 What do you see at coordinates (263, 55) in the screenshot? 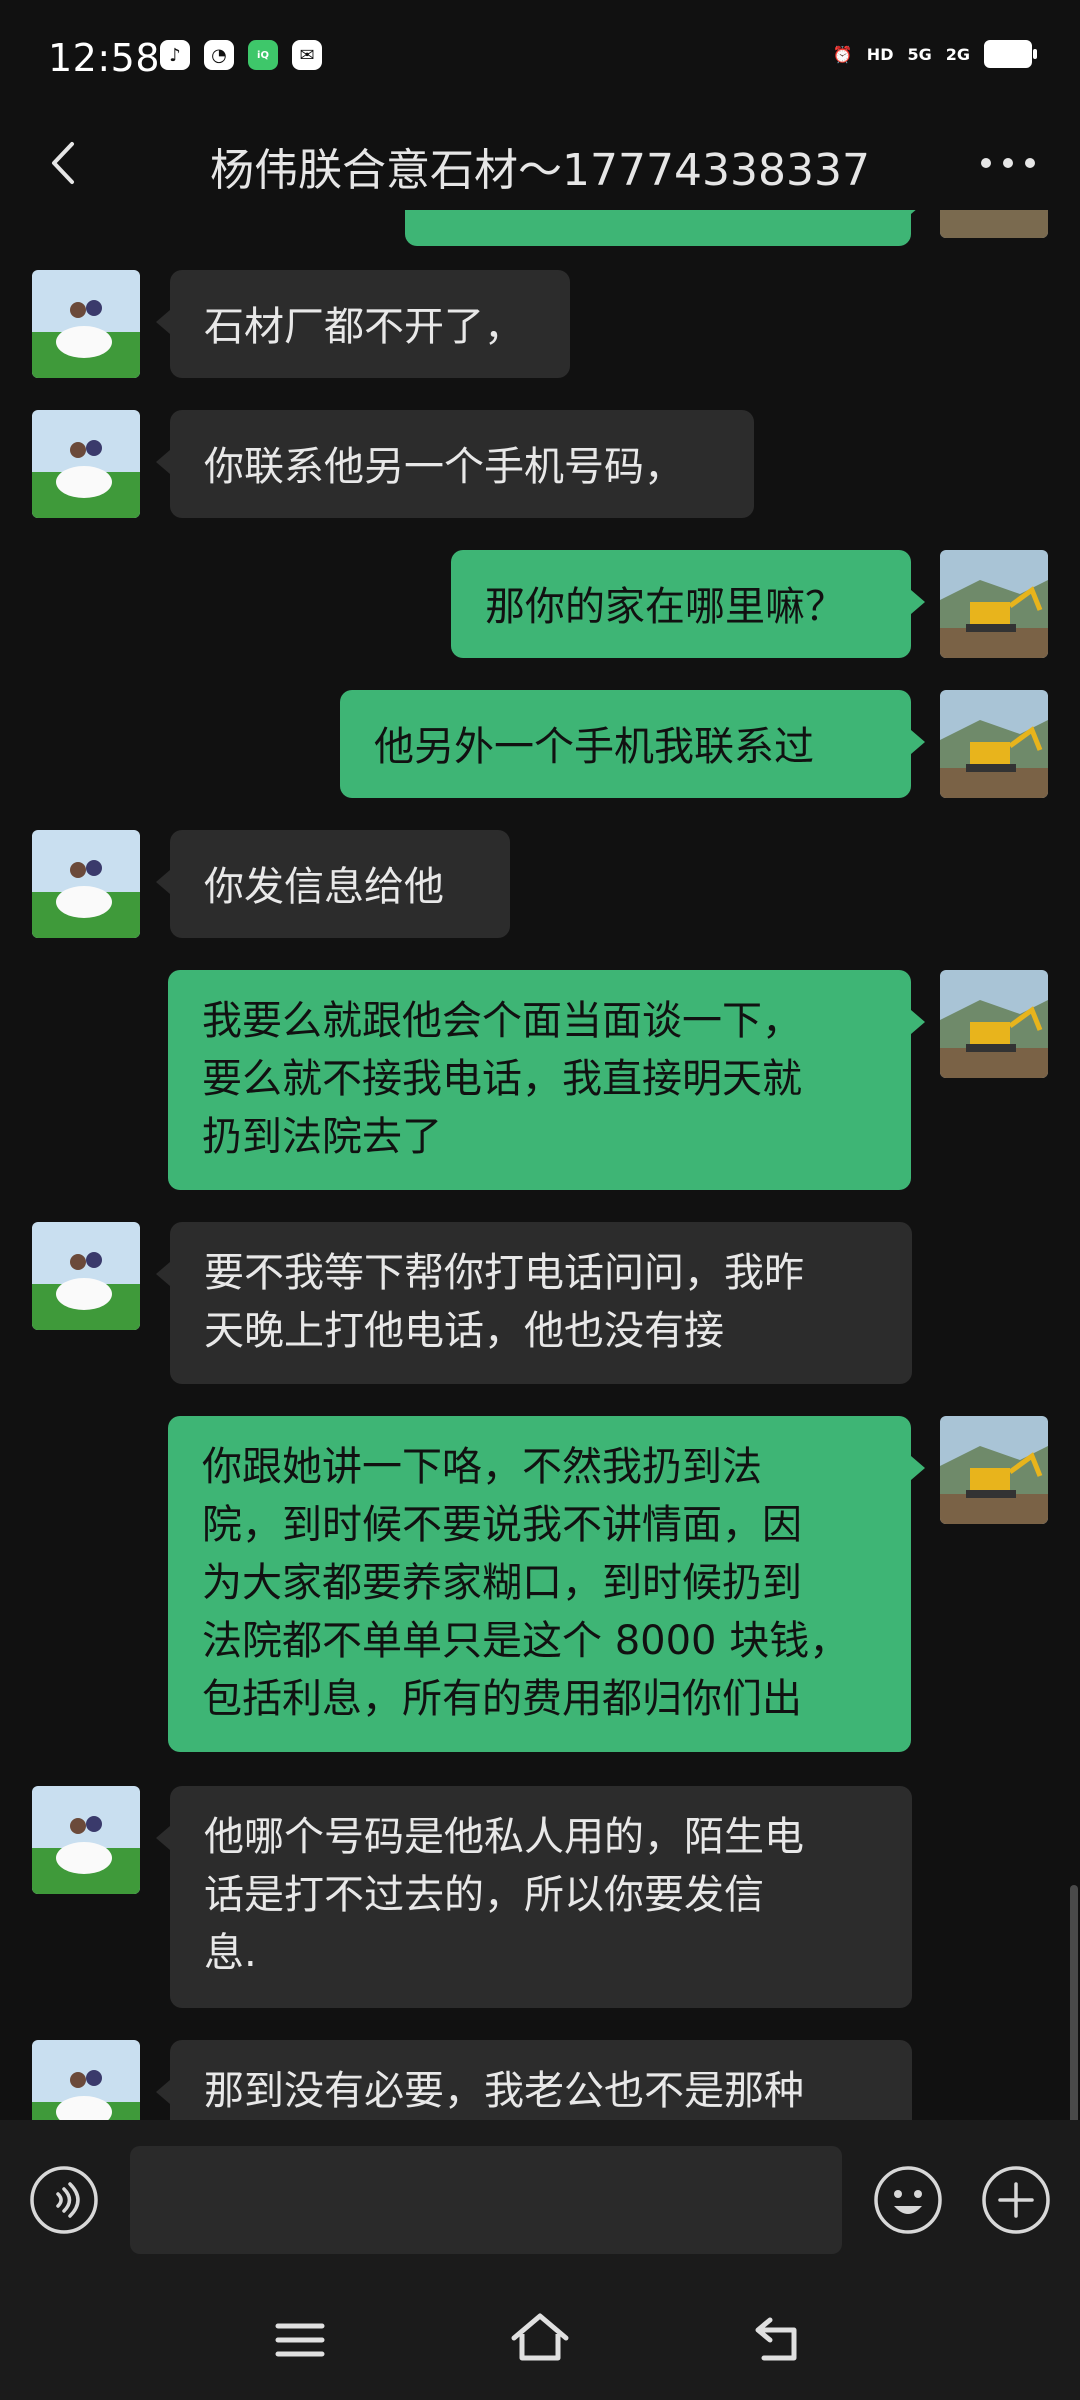
I see `iqiyi-app-icon: iQ` at bounding box center [263, 55].